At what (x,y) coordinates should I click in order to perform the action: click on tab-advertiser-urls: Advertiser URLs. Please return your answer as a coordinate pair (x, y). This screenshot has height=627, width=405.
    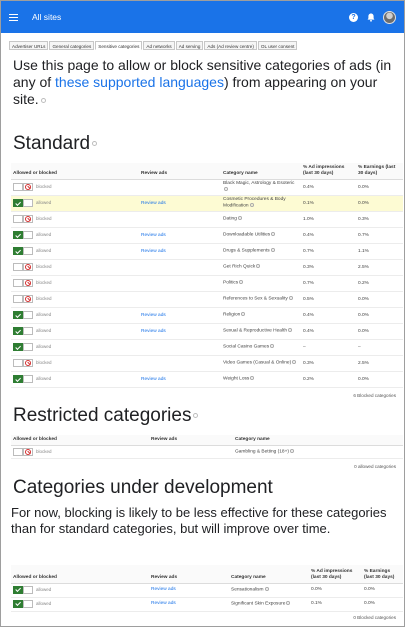
    Looking at the image, I should click on (29, 45).